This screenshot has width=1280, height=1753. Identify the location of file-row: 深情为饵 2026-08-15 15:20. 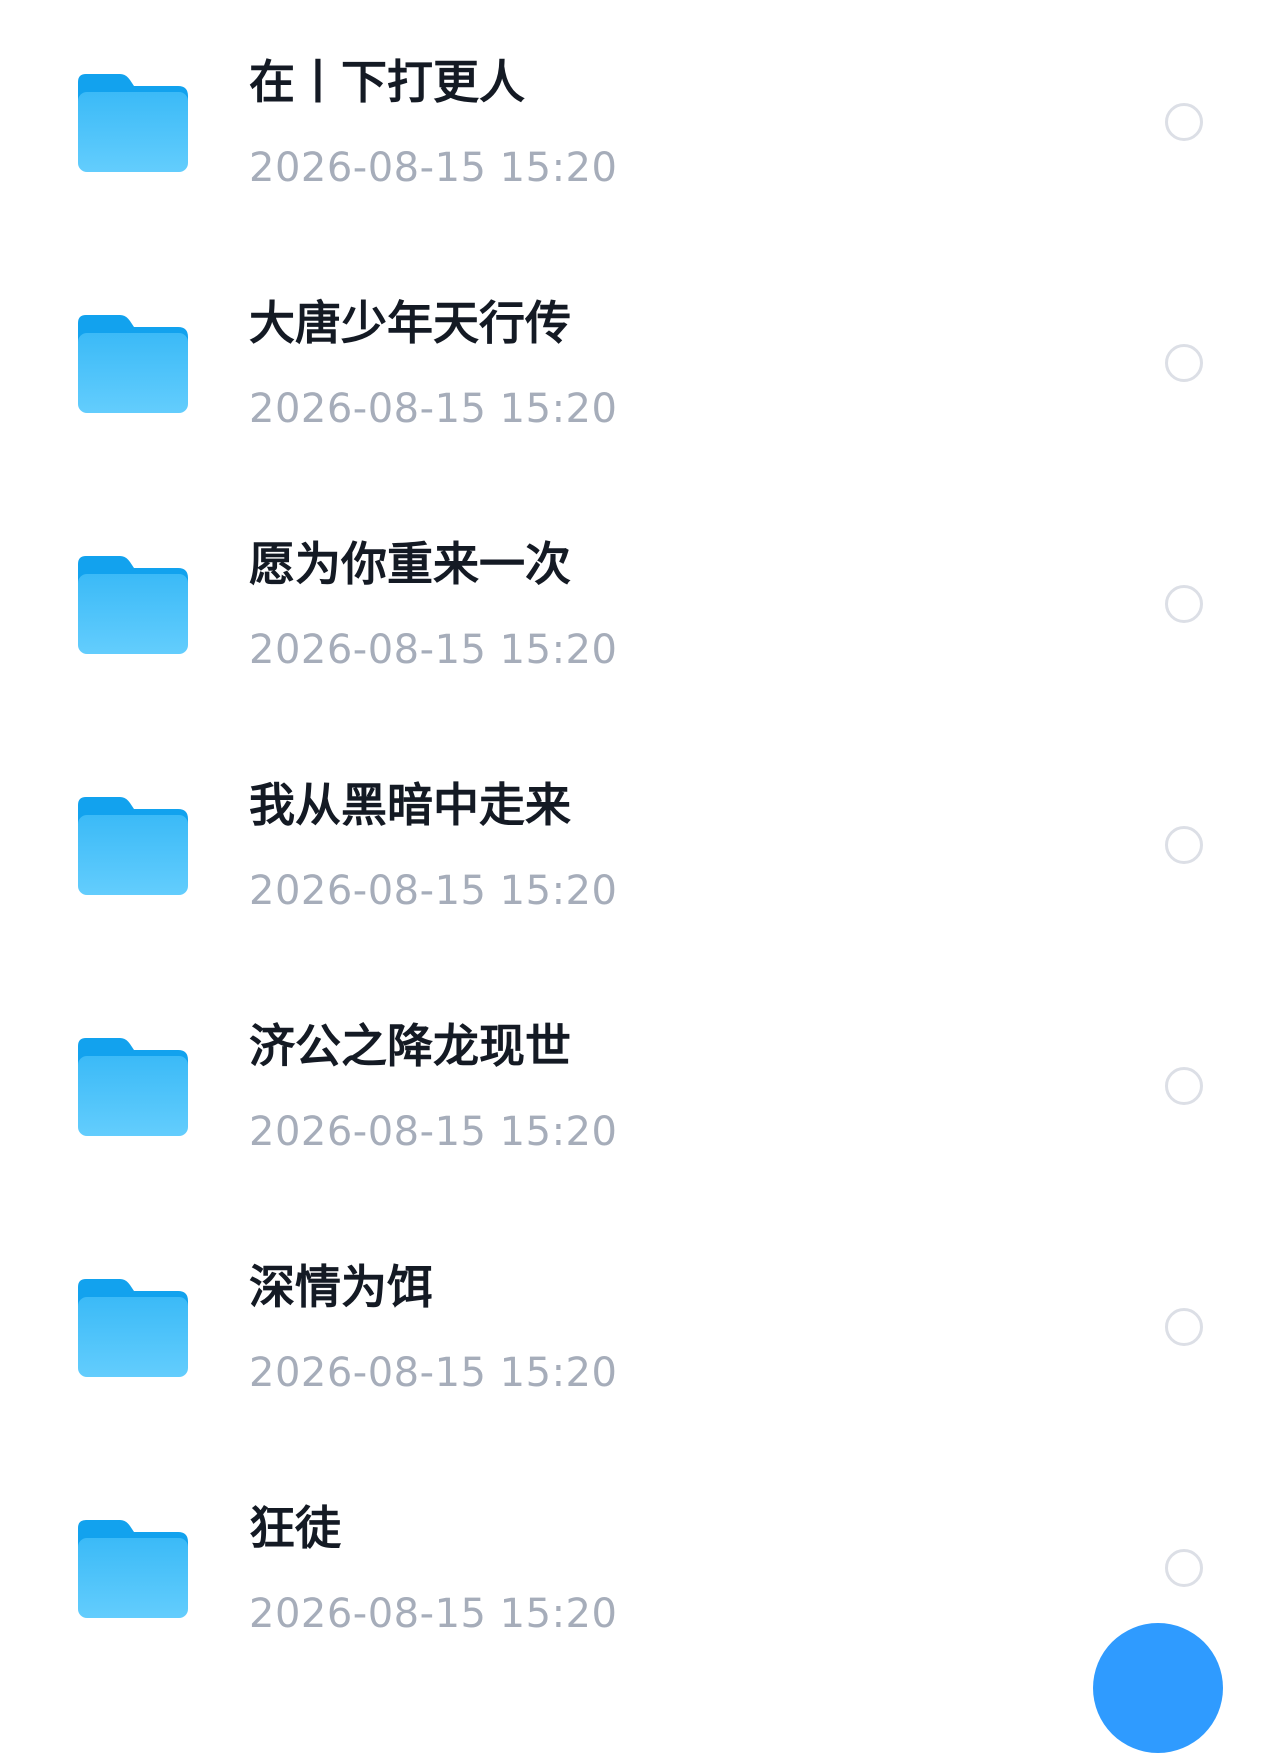
(640, 1325).